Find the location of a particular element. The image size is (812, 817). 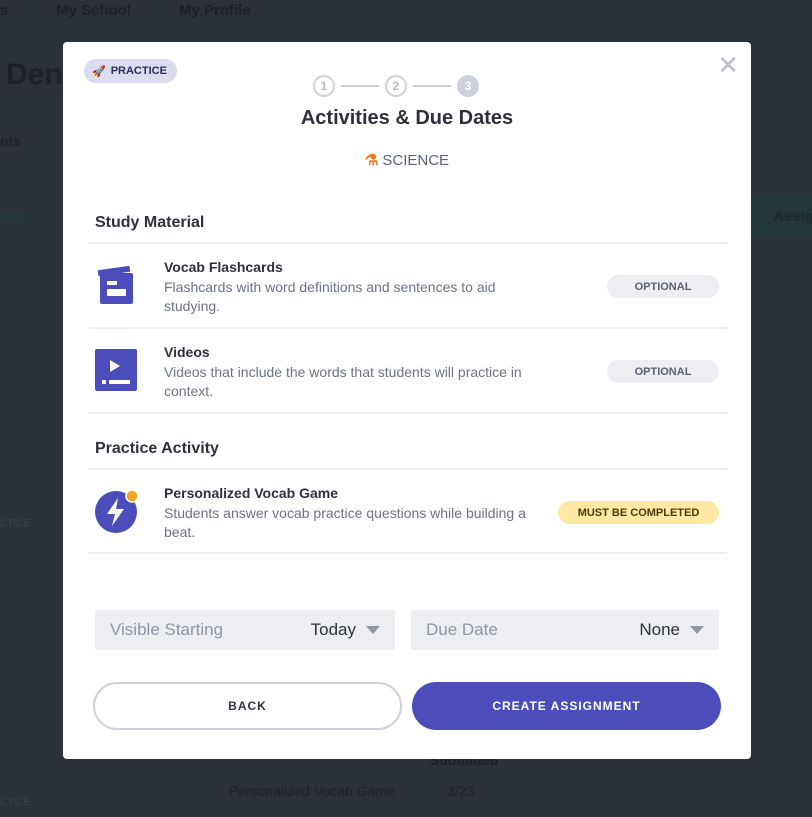

bg-link: ent is located at coordinates (11, 216).